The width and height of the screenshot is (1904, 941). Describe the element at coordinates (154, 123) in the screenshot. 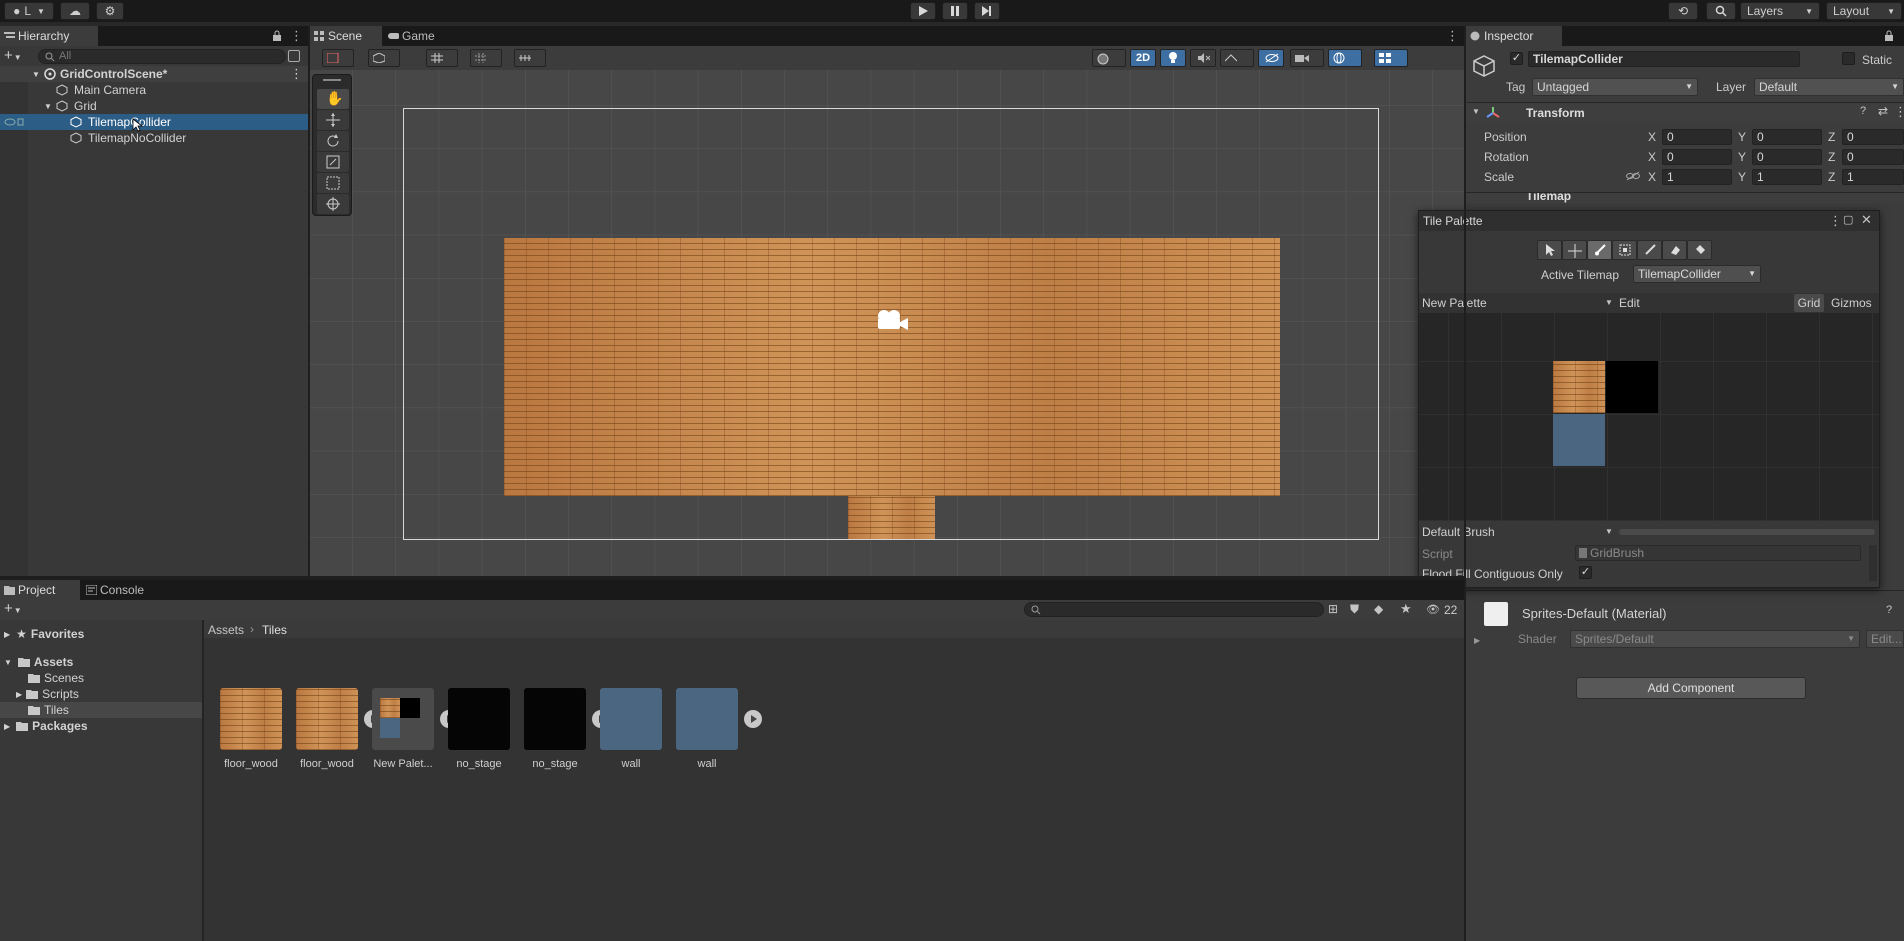

I see `hierarchy-item-tilemapcollider: TilemapCollider` at that location.